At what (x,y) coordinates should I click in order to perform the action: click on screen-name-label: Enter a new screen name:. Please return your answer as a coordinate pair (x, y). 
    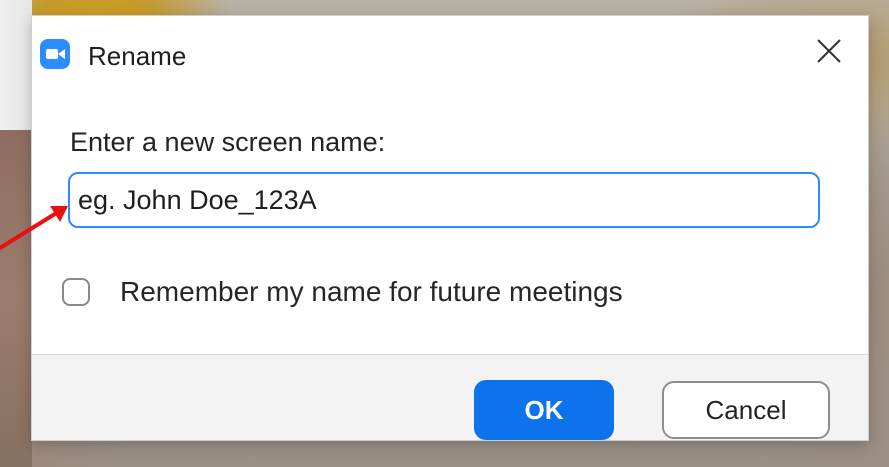
    Looking at the image, I should click on (228, 142).